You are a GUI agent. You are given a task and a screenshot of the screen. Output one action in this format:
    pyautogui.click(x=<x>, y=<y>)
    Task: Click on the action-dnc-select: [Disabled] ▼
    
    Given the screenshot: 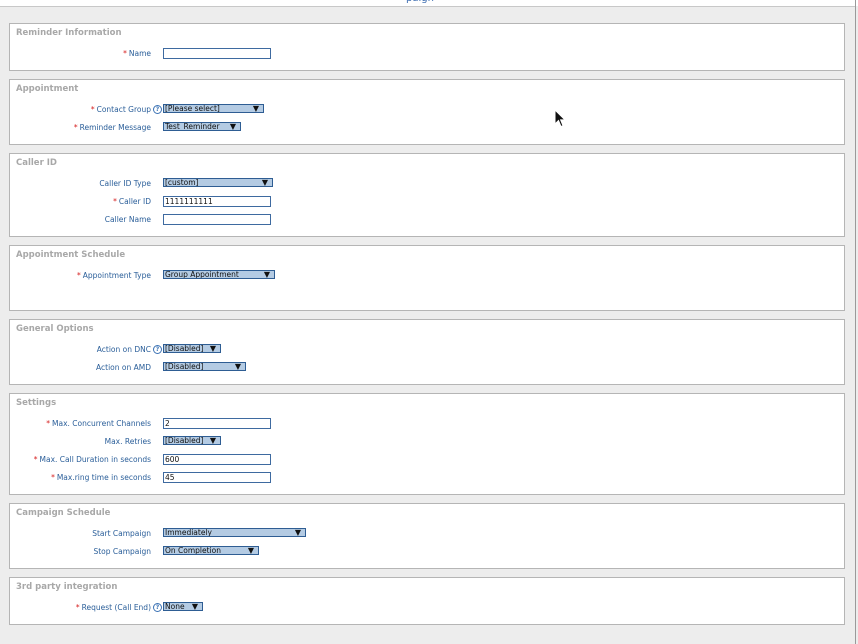 What is the action you would take?
    pyautogui.click(x=192, y=348)
    